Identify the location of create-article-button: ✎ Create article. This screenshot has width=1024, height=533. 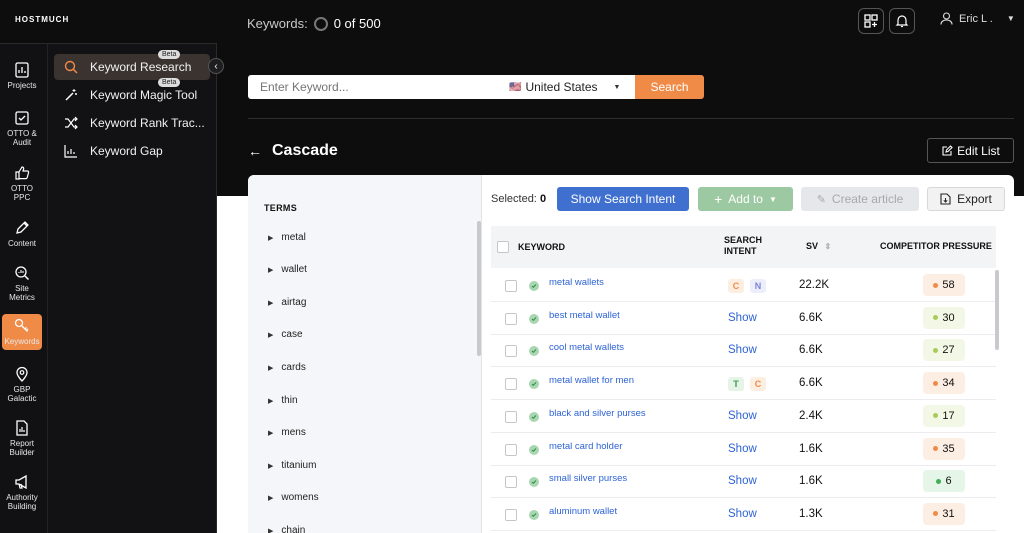
(860, 199).